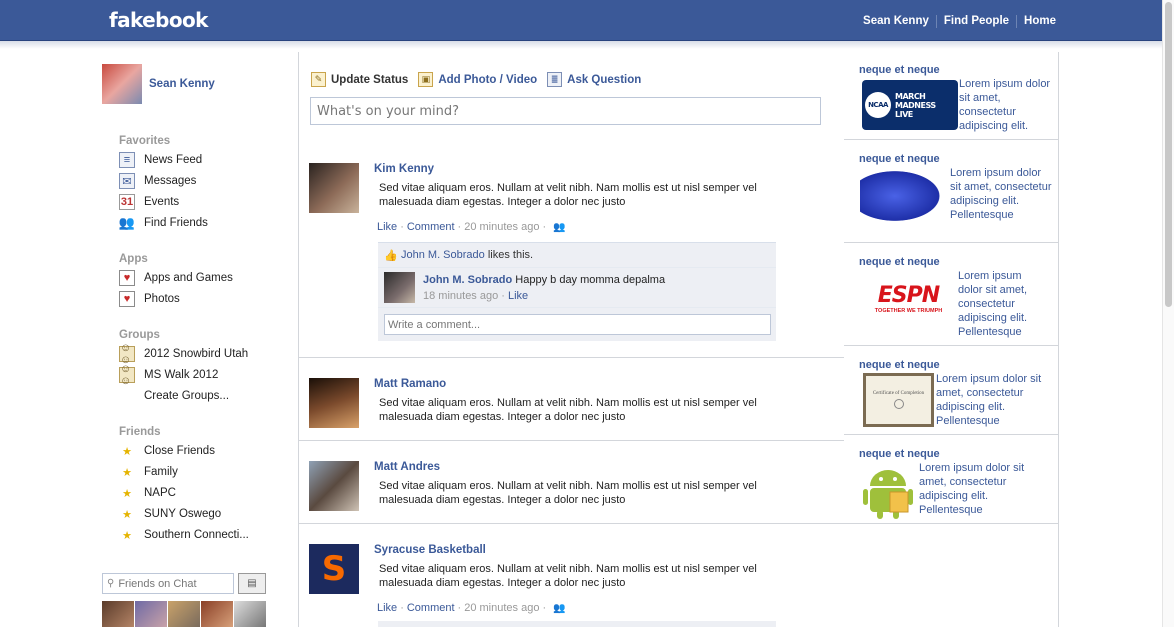 Image resolution: width=1174 pixels, height=627 pixels. I want to click on sidebar-item-group-ms-walk: ☺☺ MS Walk 2012, so click(168, 375).